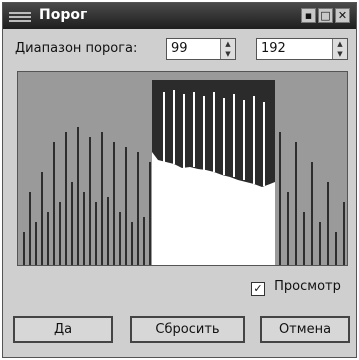  I want to click on threshold-high-value: 192, so click(273, 48).